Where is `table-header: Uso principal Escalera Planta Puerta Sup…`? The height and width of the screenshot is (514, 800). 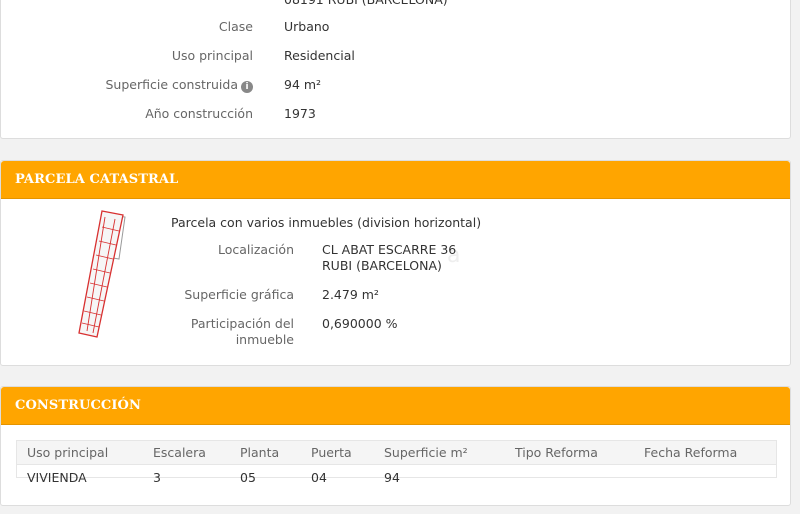 table-header: Uso principal Escalera Planta Puerta Sup… is located at coordinates (396, 453).